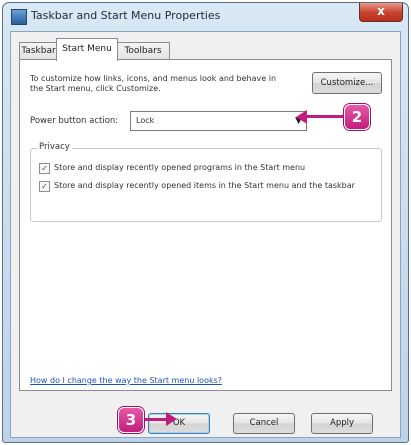  Describe the element at coordinates (44, 168) in the screenshot. I see `checkbox-recent-programs: ✓` at that location.